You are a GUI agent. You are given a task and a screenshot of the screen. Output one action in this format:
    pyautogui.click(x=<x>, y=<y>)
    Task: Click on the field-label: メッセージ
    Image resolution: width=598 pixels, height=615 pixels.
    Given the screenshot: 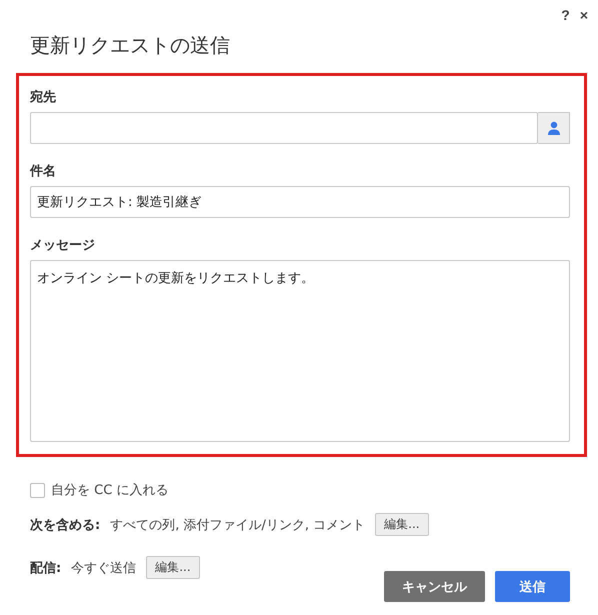 What is the action you would take?
    pyautogui.click(x=63, y=245)
    